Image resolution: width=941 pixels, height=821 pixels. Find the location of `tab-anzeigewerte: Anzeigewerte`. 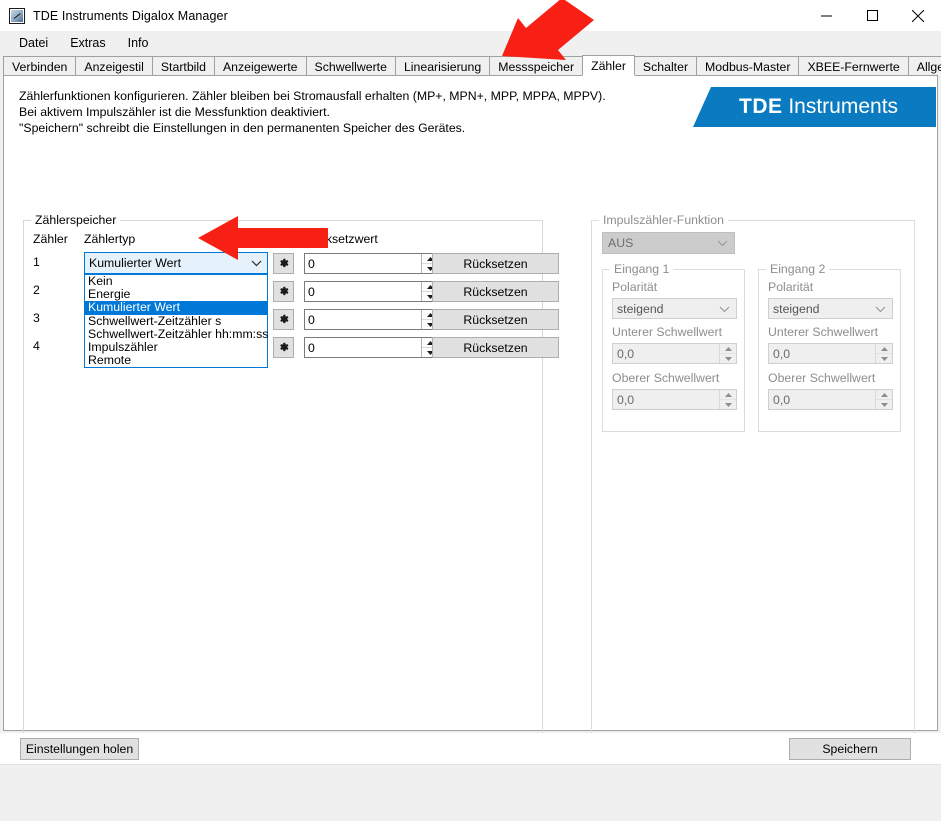

tab-anzeigewerte: Anzeigewerte is located at coordinates (260, 66).